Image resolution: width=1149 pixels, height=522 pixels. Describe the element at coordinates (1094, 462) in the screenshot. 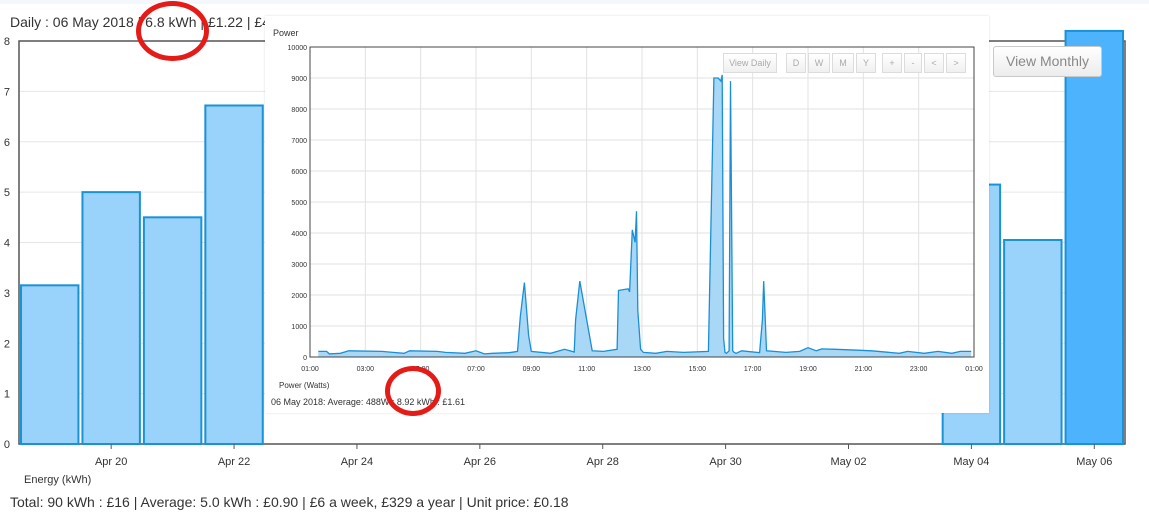

I see `x-tick-label: May 06` at that location.